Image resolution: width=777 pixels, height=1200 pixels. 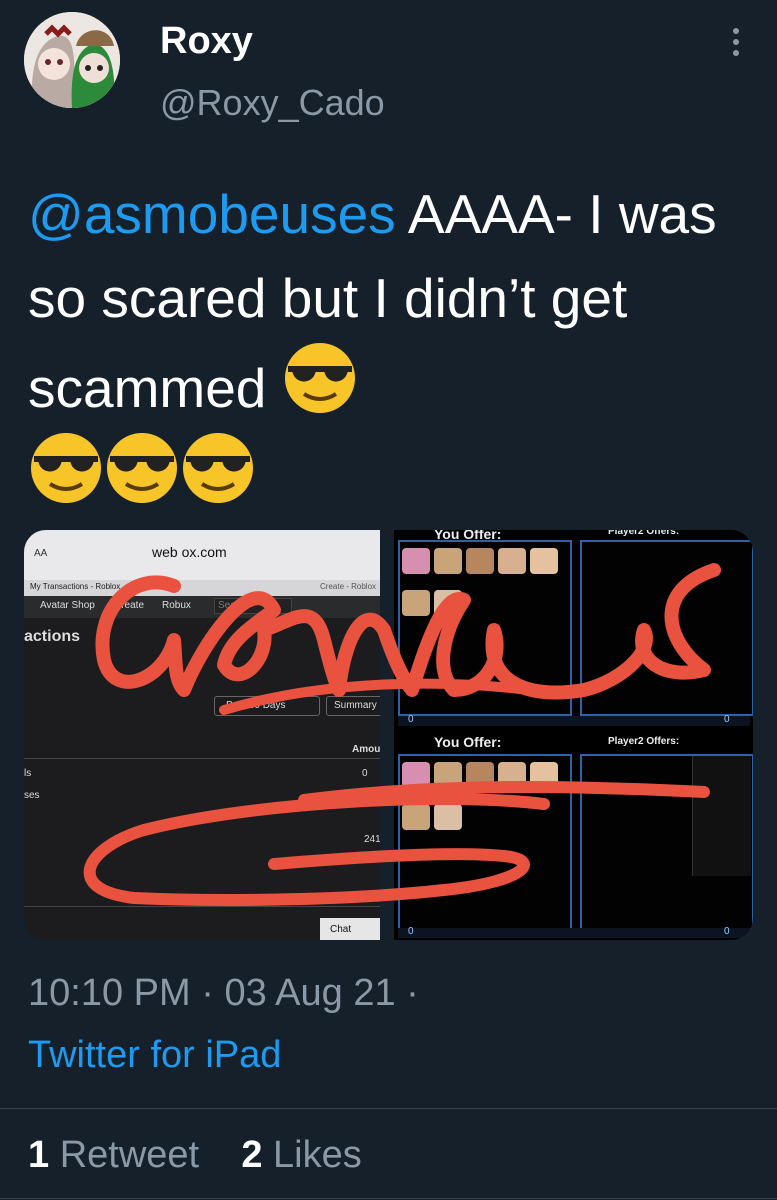 What do you see at coordinates (310, 993) in the screenshot?
I see `tweet-date: 03 Aug 21` at bounding box center [310, 993].